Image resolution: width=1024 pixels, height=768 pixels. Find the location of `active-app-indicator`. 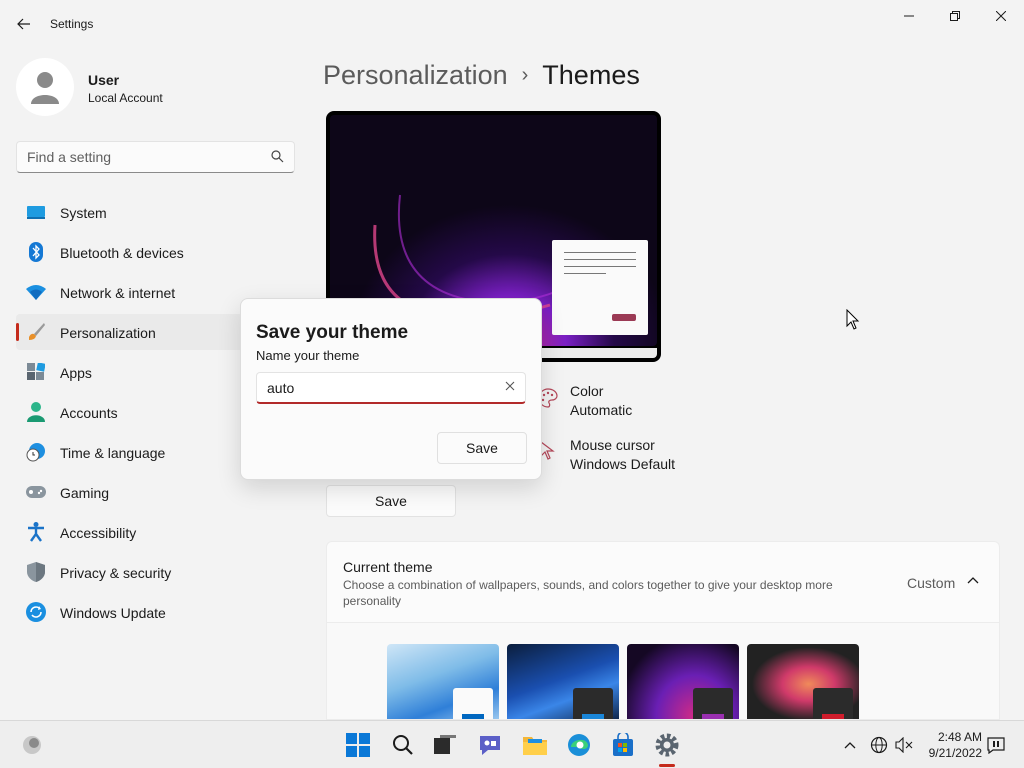

active-app-indicator is located at coordinates (667, 765).